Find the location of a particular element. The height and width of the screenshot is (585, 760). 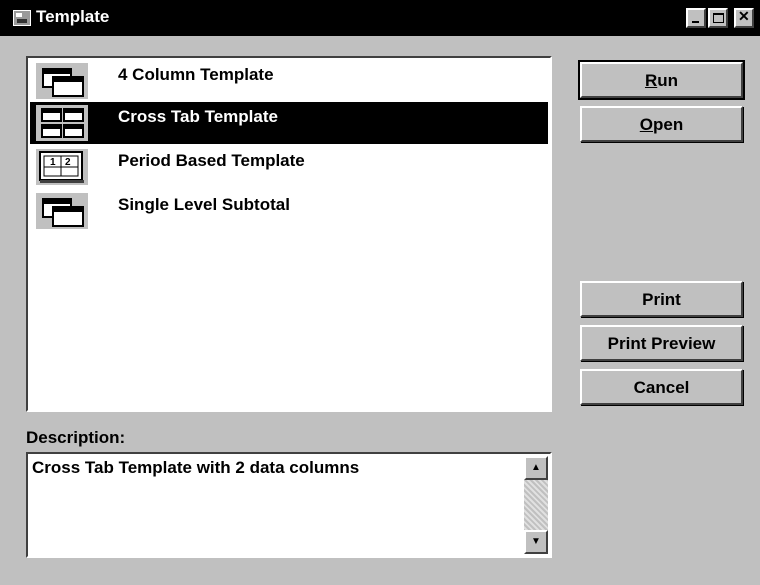

print-preview-button: Print Preview is located at coordinates (661, 343).